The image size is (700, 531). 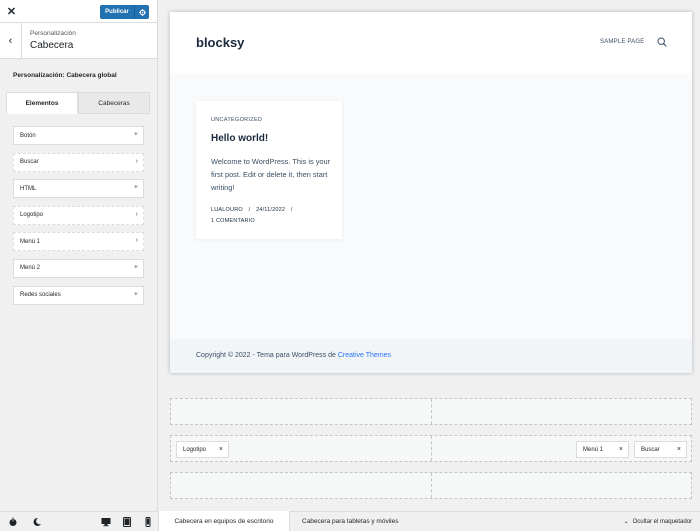 I want to click on element-redes-sociales: Redes sociales +, so click(x=78, y=295).